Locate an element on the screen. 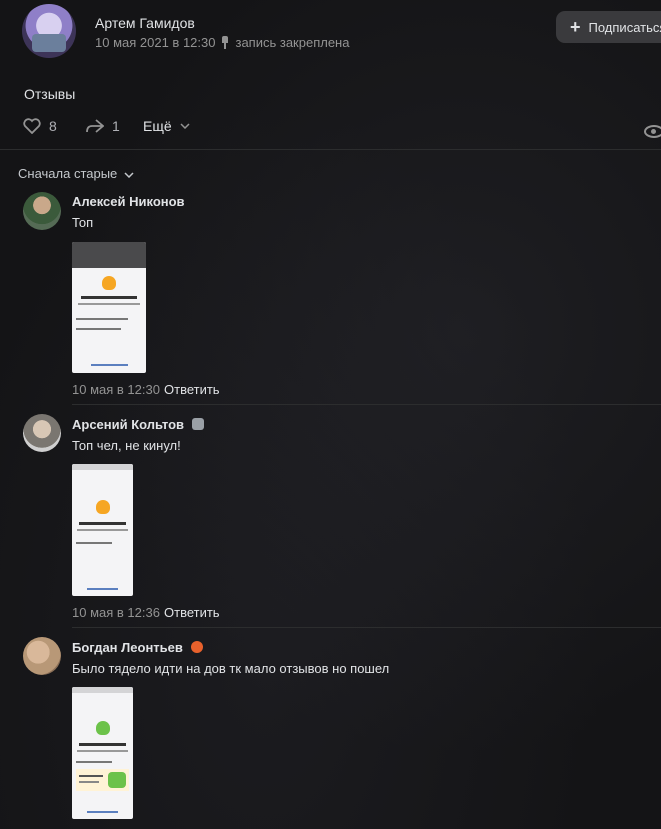 This screenshot has width=661, height=829. comment-text: Топ чел, не кинул! is located at coordinates (126, 445).